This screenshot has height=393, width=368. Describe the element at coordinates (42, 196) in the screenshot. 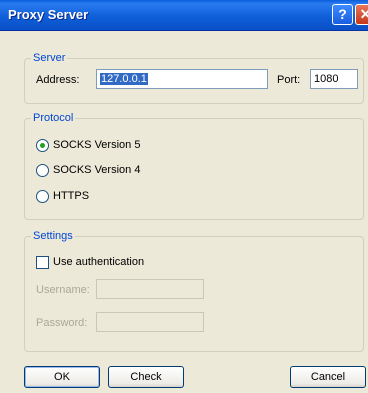

I see `radio-https` at that location.